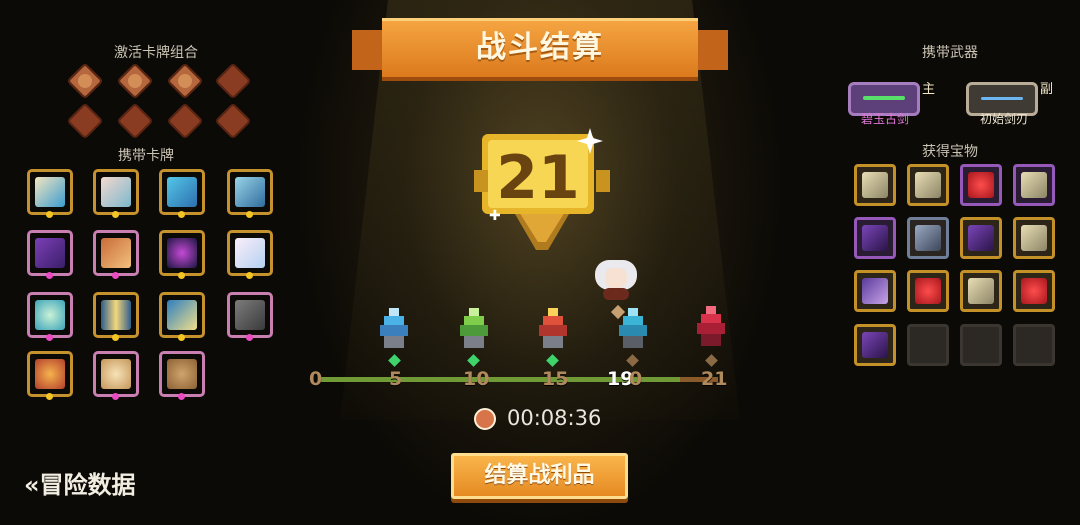 The image size is (1080, 525). What do you see at coordinates (146, 156) in the screenshot?
I see `cards-title: 携带卡牌` at bounding box center [146, 156].